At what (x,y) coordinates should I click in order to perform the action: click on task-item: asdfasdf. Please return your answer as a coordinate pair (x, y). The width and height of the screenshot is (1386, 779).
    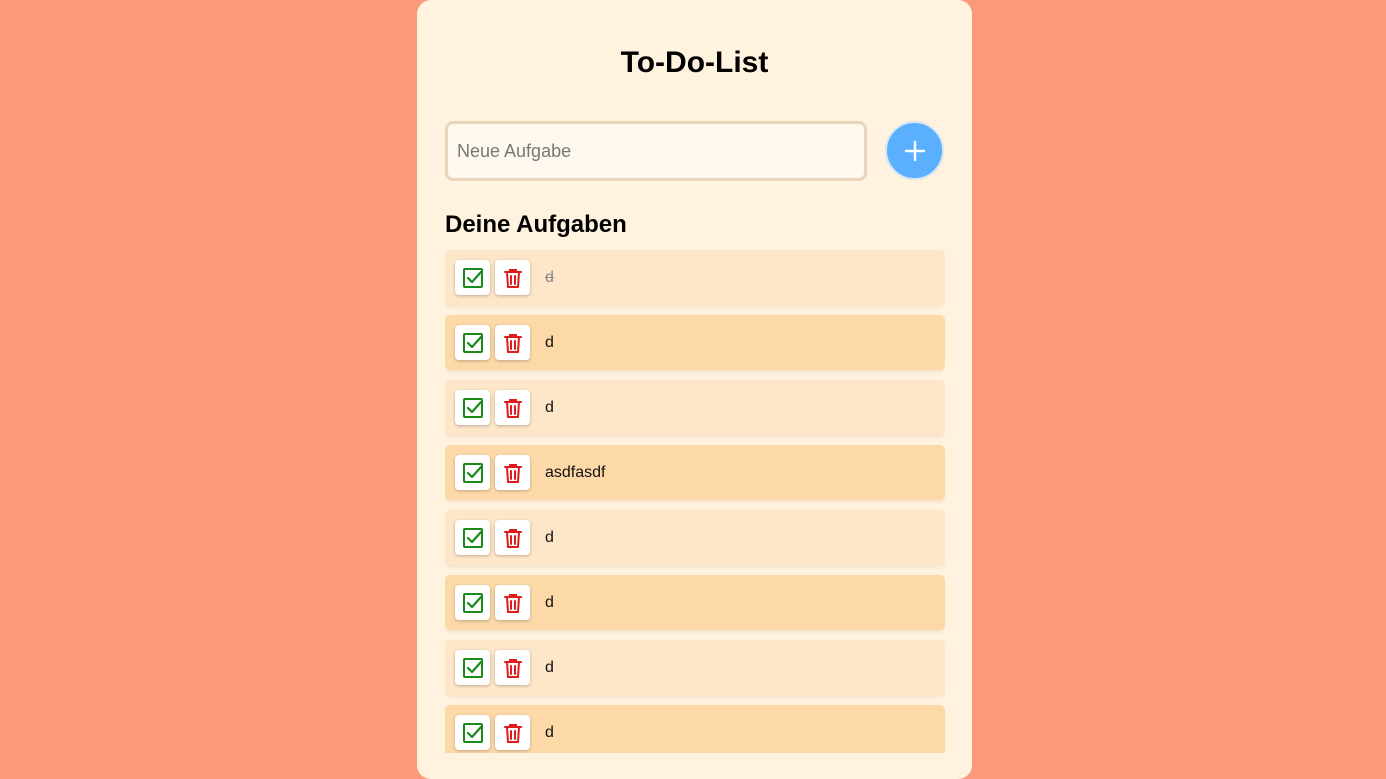
    Looking at the image, I should click on (695, 472).